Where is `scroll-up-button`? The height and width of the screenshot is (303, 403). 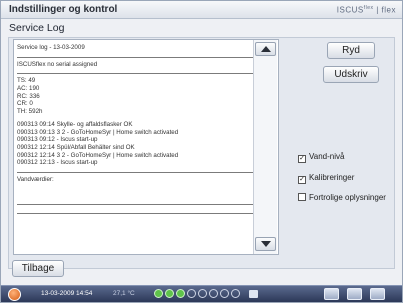
scroll-up-button is located at coordinates (265, 49).